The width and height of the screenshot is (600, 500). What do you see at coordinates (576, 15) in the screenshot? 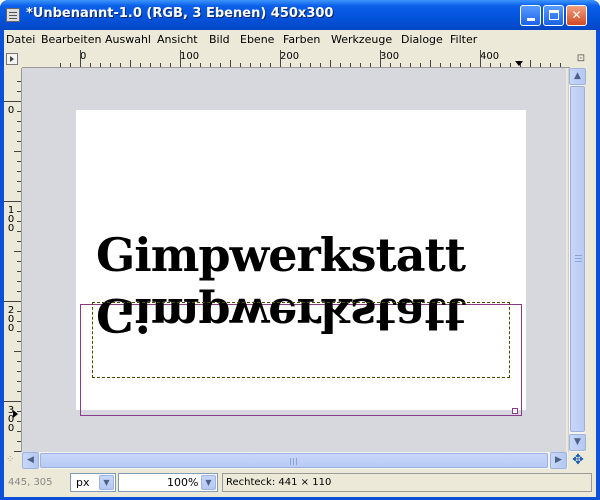
I see `close-button: ✕` at bounding box center [576, 15].